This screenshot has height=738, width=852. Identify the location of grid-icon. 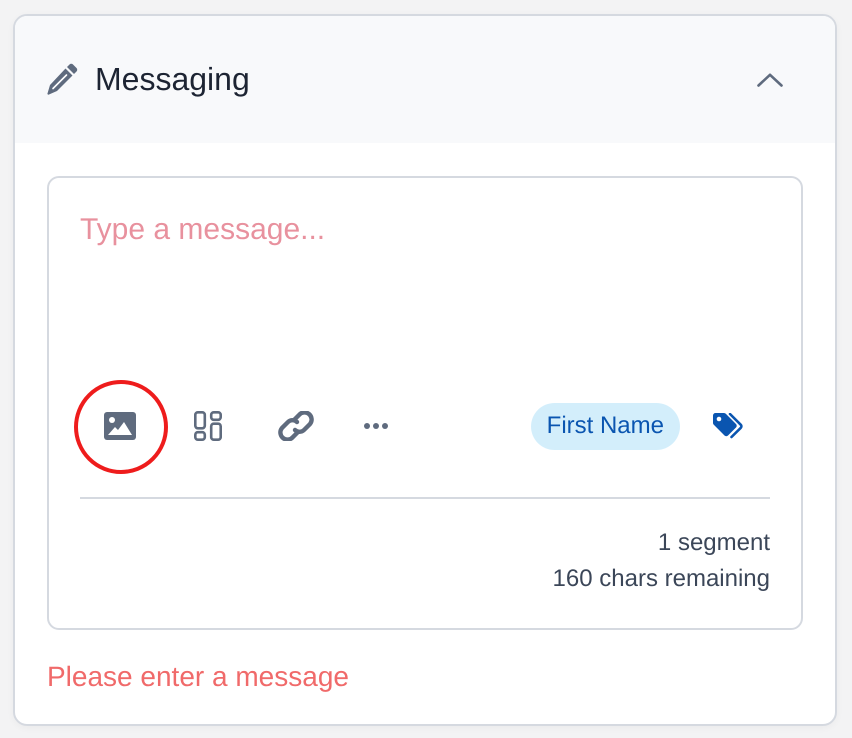
(208, 426).